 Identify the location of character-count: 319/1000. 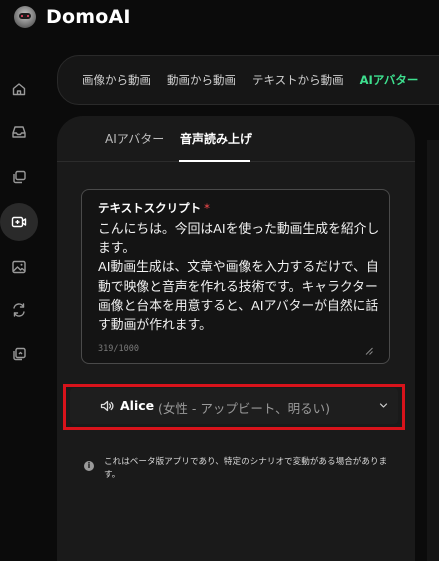
(118, 349).